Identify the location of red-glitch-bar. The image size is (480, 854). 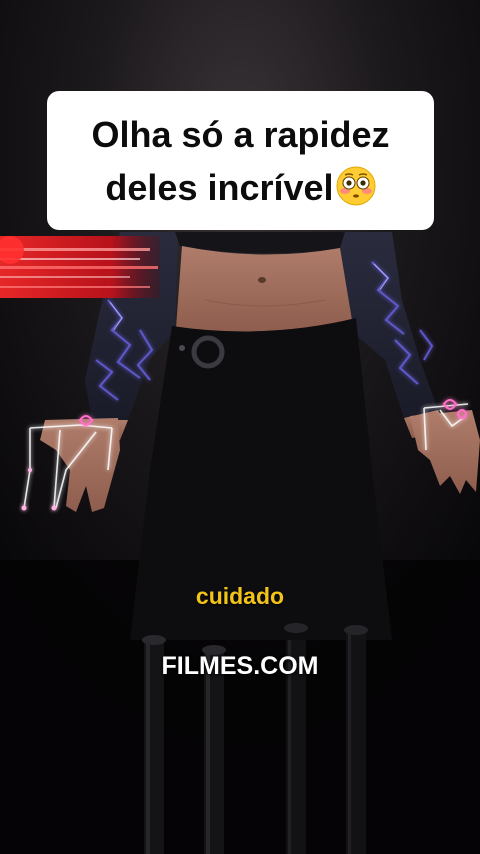
(80, 267).